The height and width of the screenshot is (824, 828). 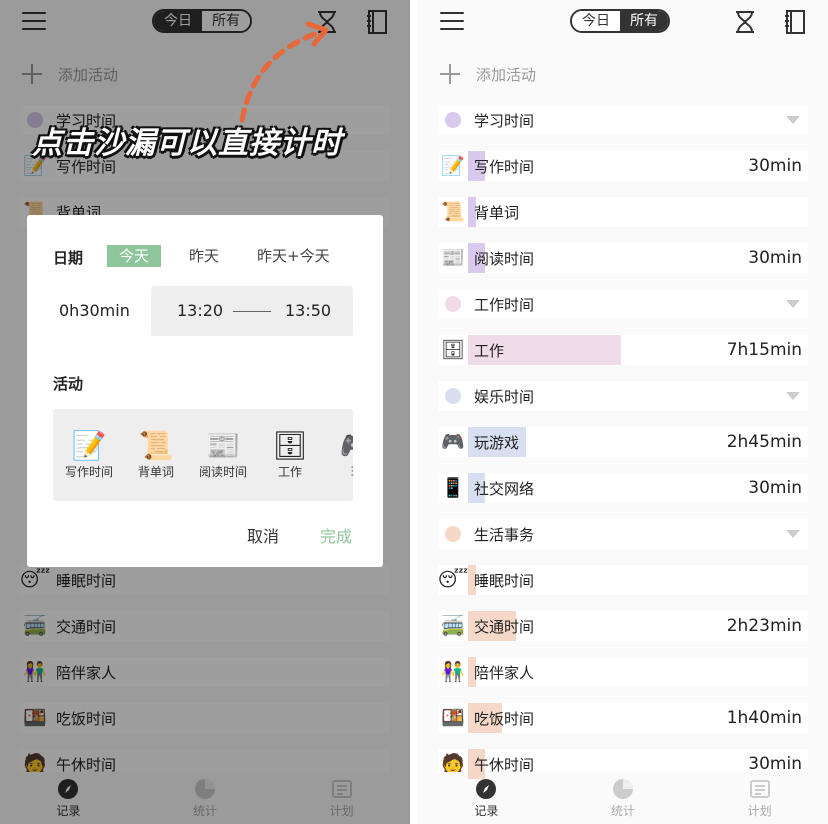 What do you see at coordinates (501, 580) in the screenshot?
I see `activity-name-wrap: 睡眠时间` at bounding box center [501, 580].